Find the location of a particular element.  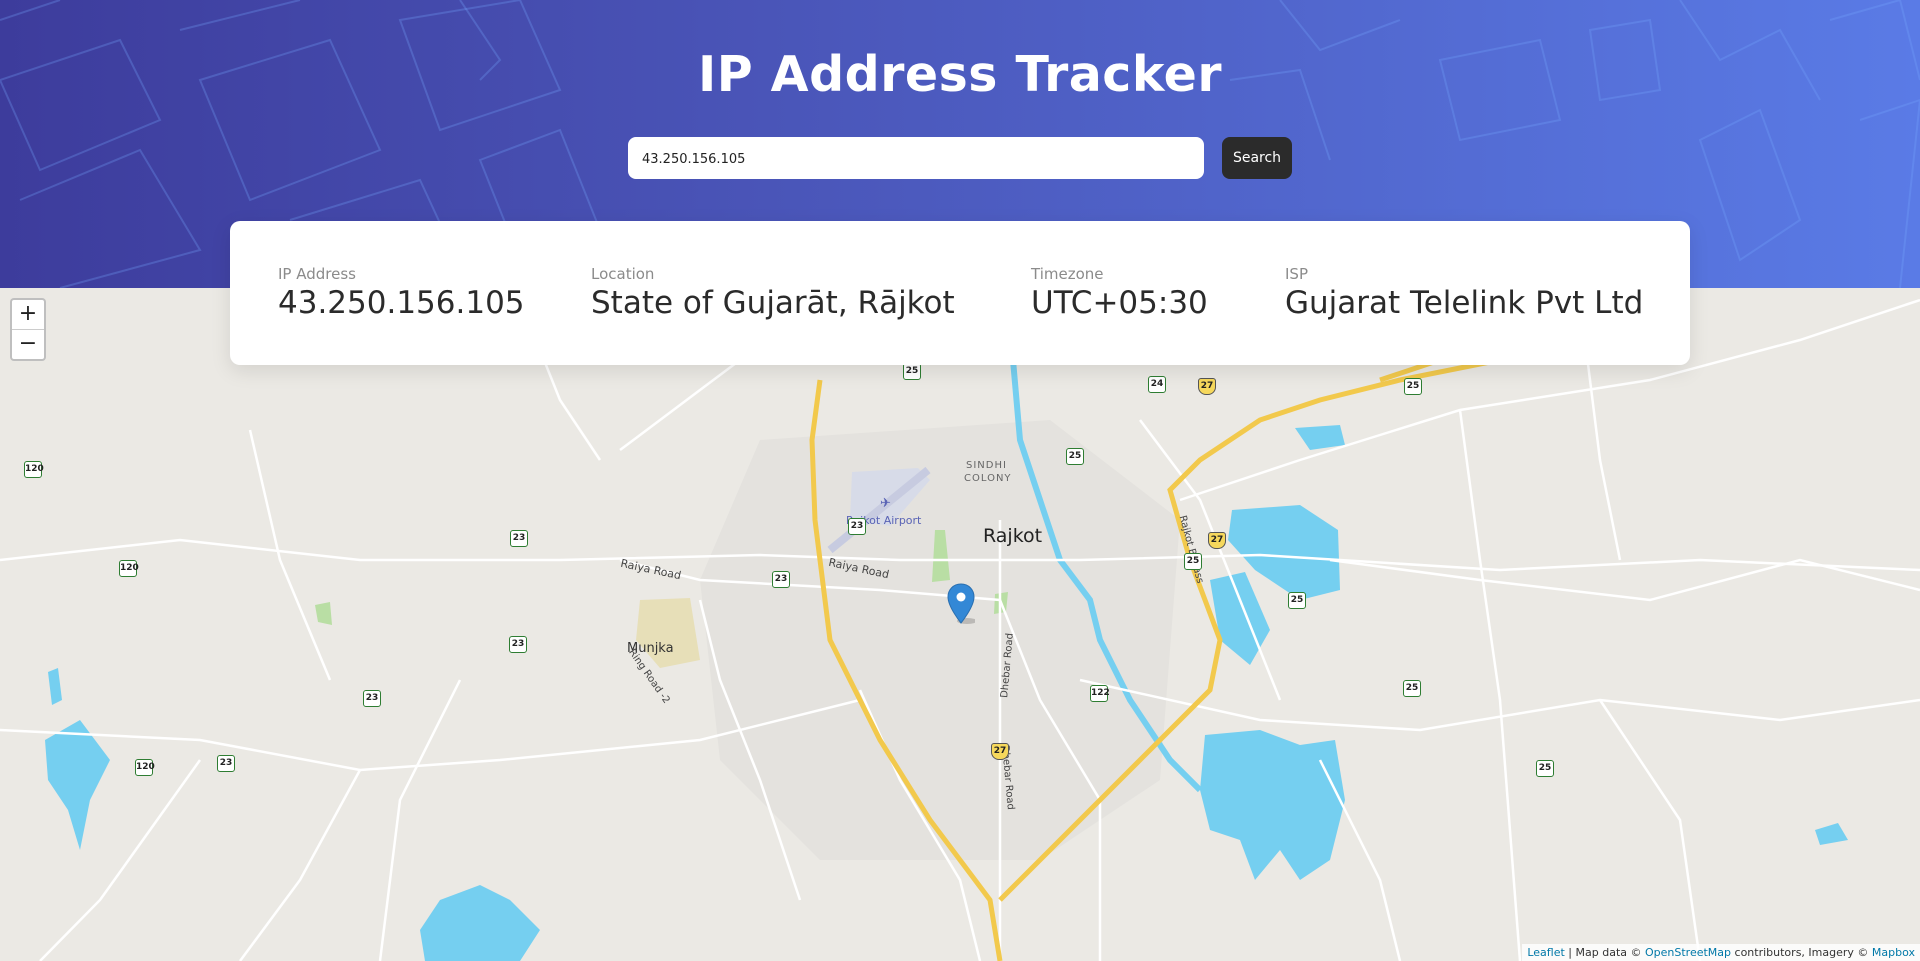

ip-address-field: IP Address 43.250.156.105 is located at coordinates (401, 294).